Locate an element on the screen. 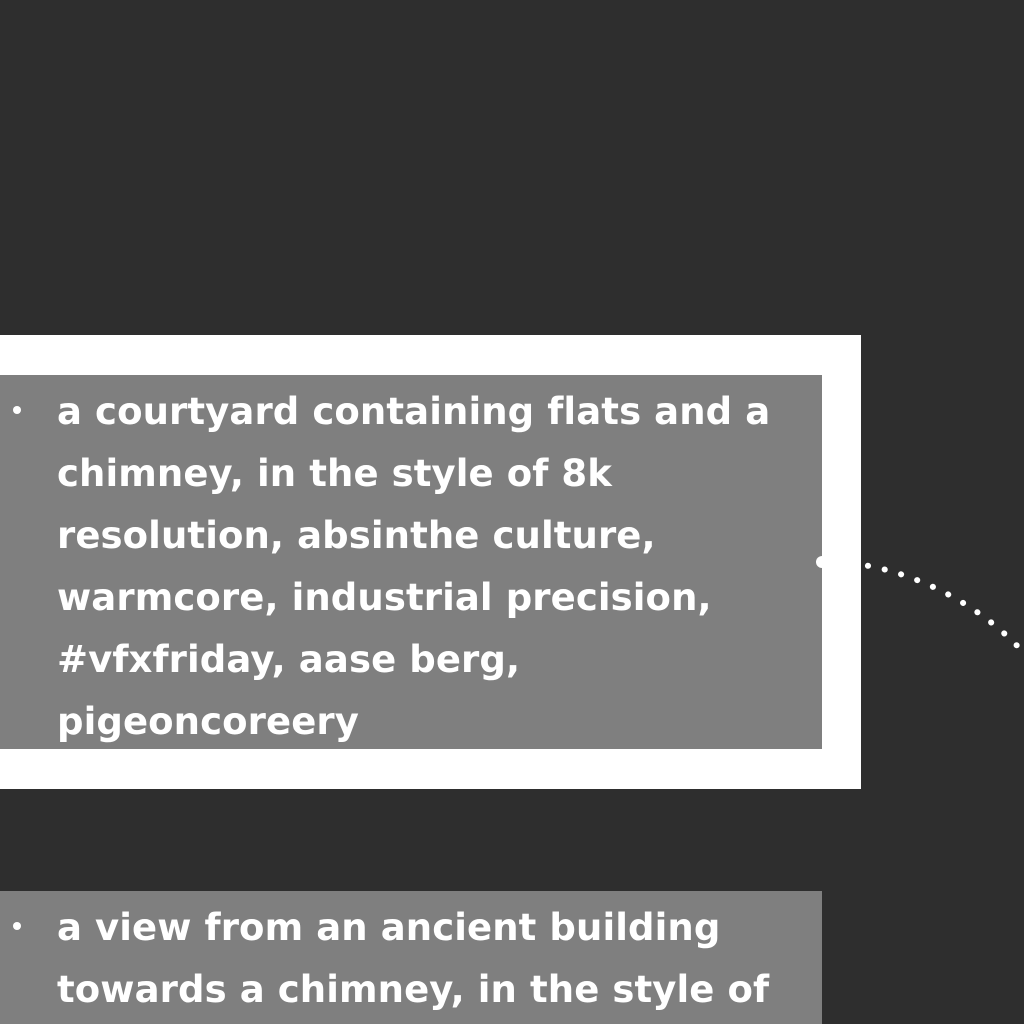 The width and height of the screenshot is (1024, 1024). connector-path is located at coordinates (927, 608).